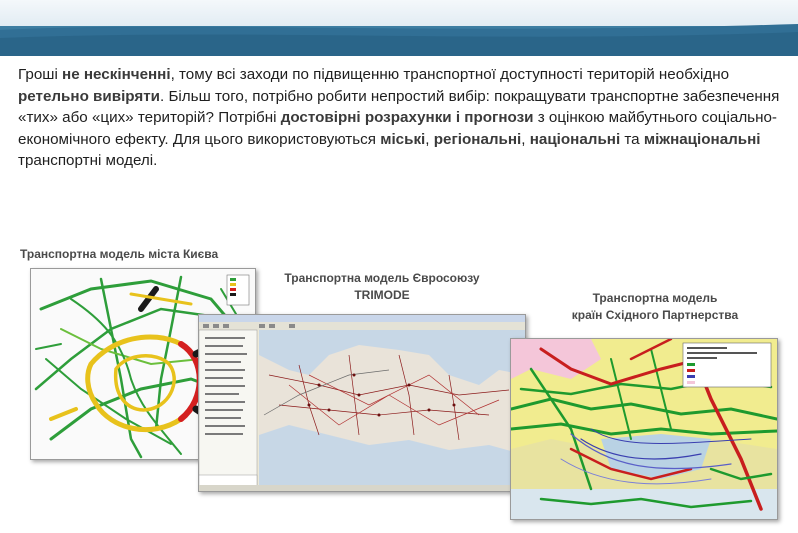  I want to click on eap-network-graphic, so click(644, 429).